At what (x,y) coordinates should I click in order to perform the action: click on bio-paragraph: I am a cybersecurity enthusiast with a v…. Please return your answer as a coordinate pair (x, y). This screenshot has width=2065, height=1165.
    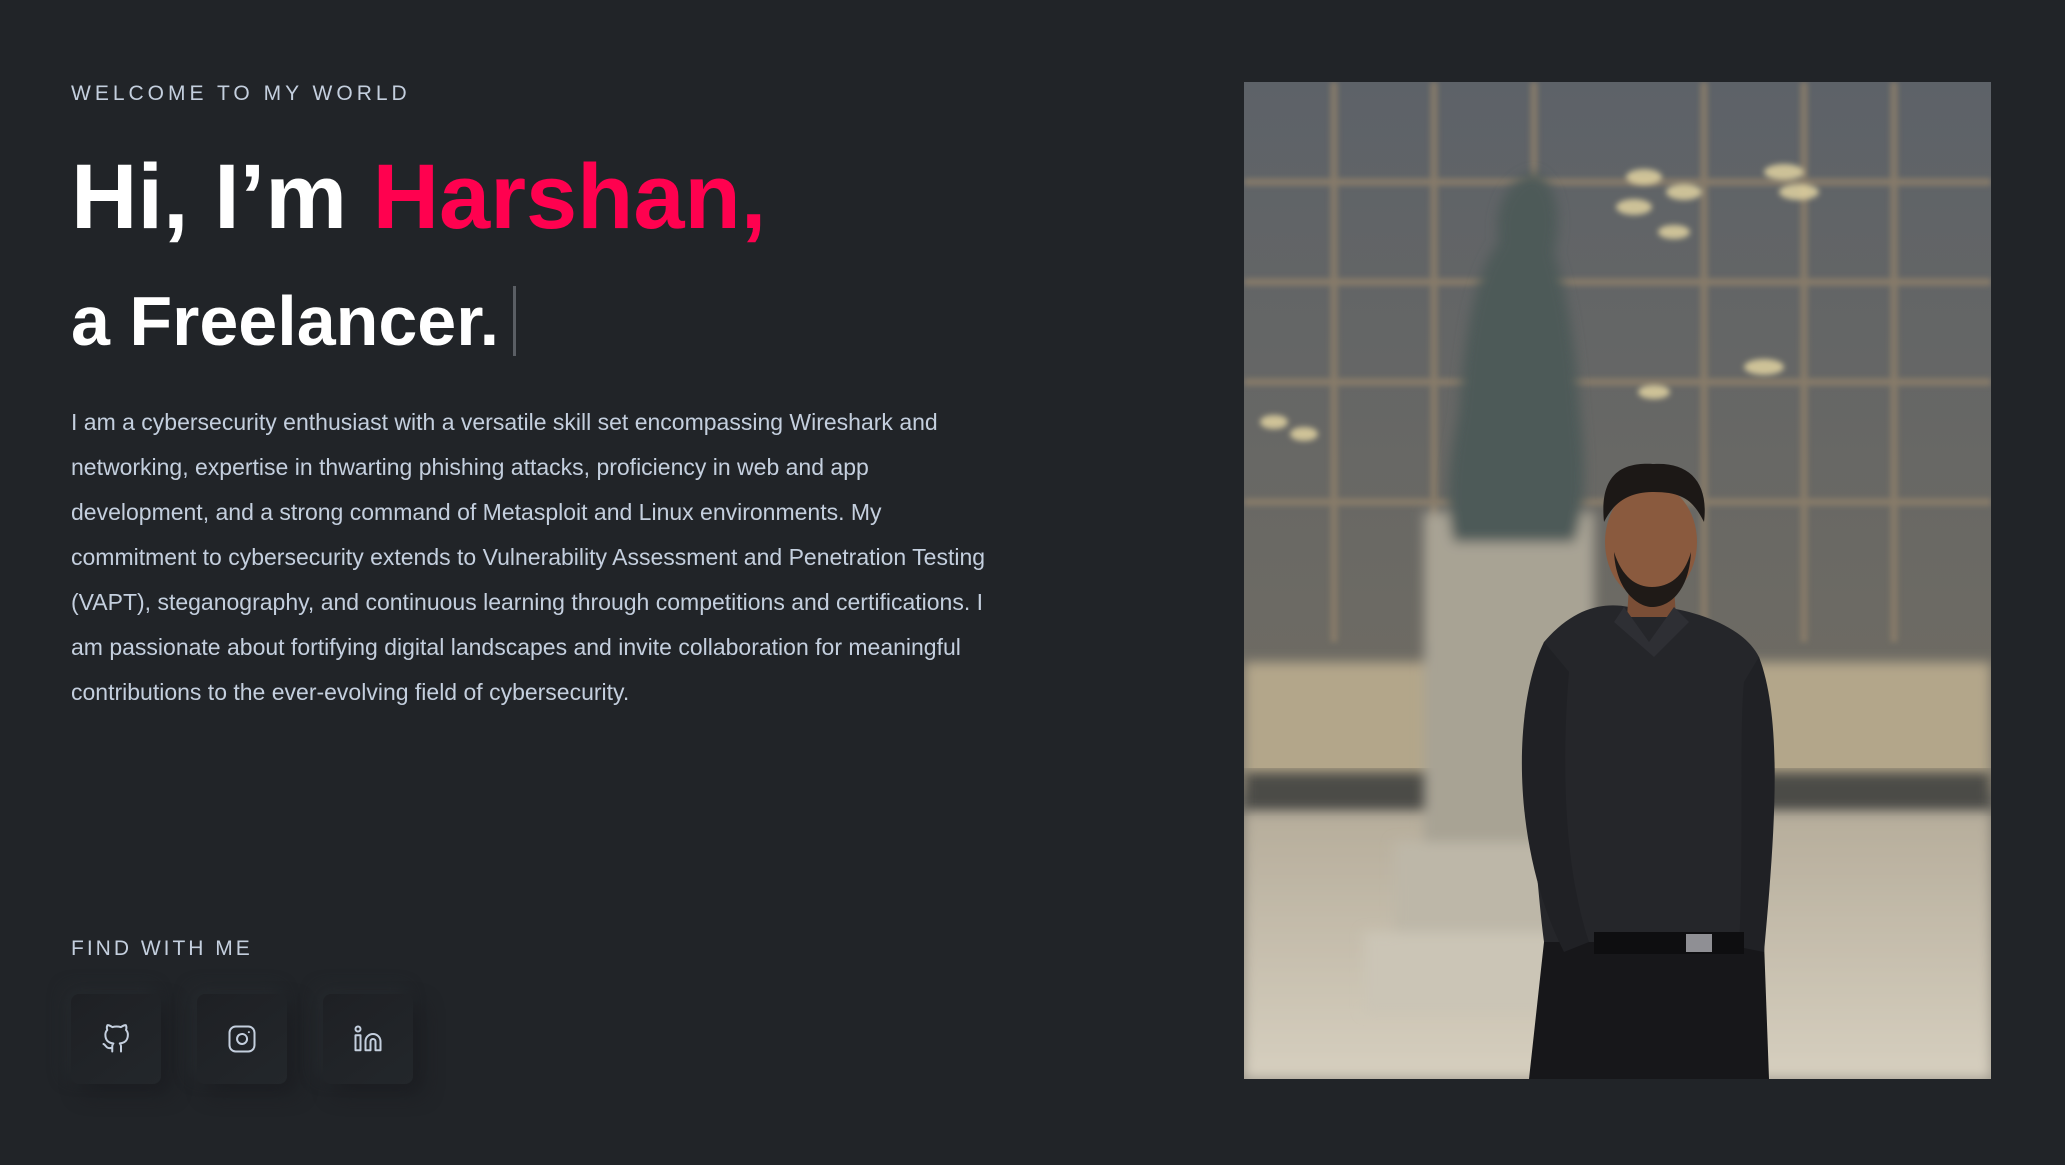
    Looking at the image, I should click on (528, 557).